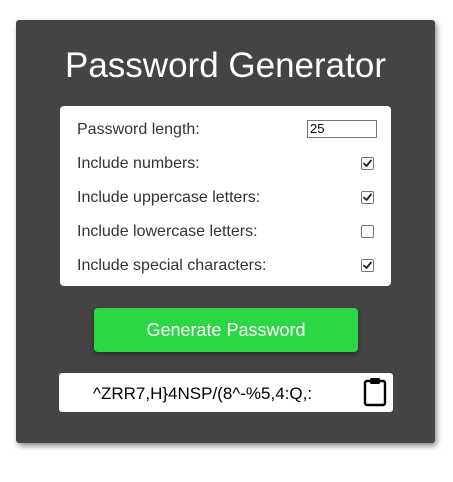 This screenshot has width=453, height=482. I want to click on option-row-numbers: Include numbers:, so click(227, 164).